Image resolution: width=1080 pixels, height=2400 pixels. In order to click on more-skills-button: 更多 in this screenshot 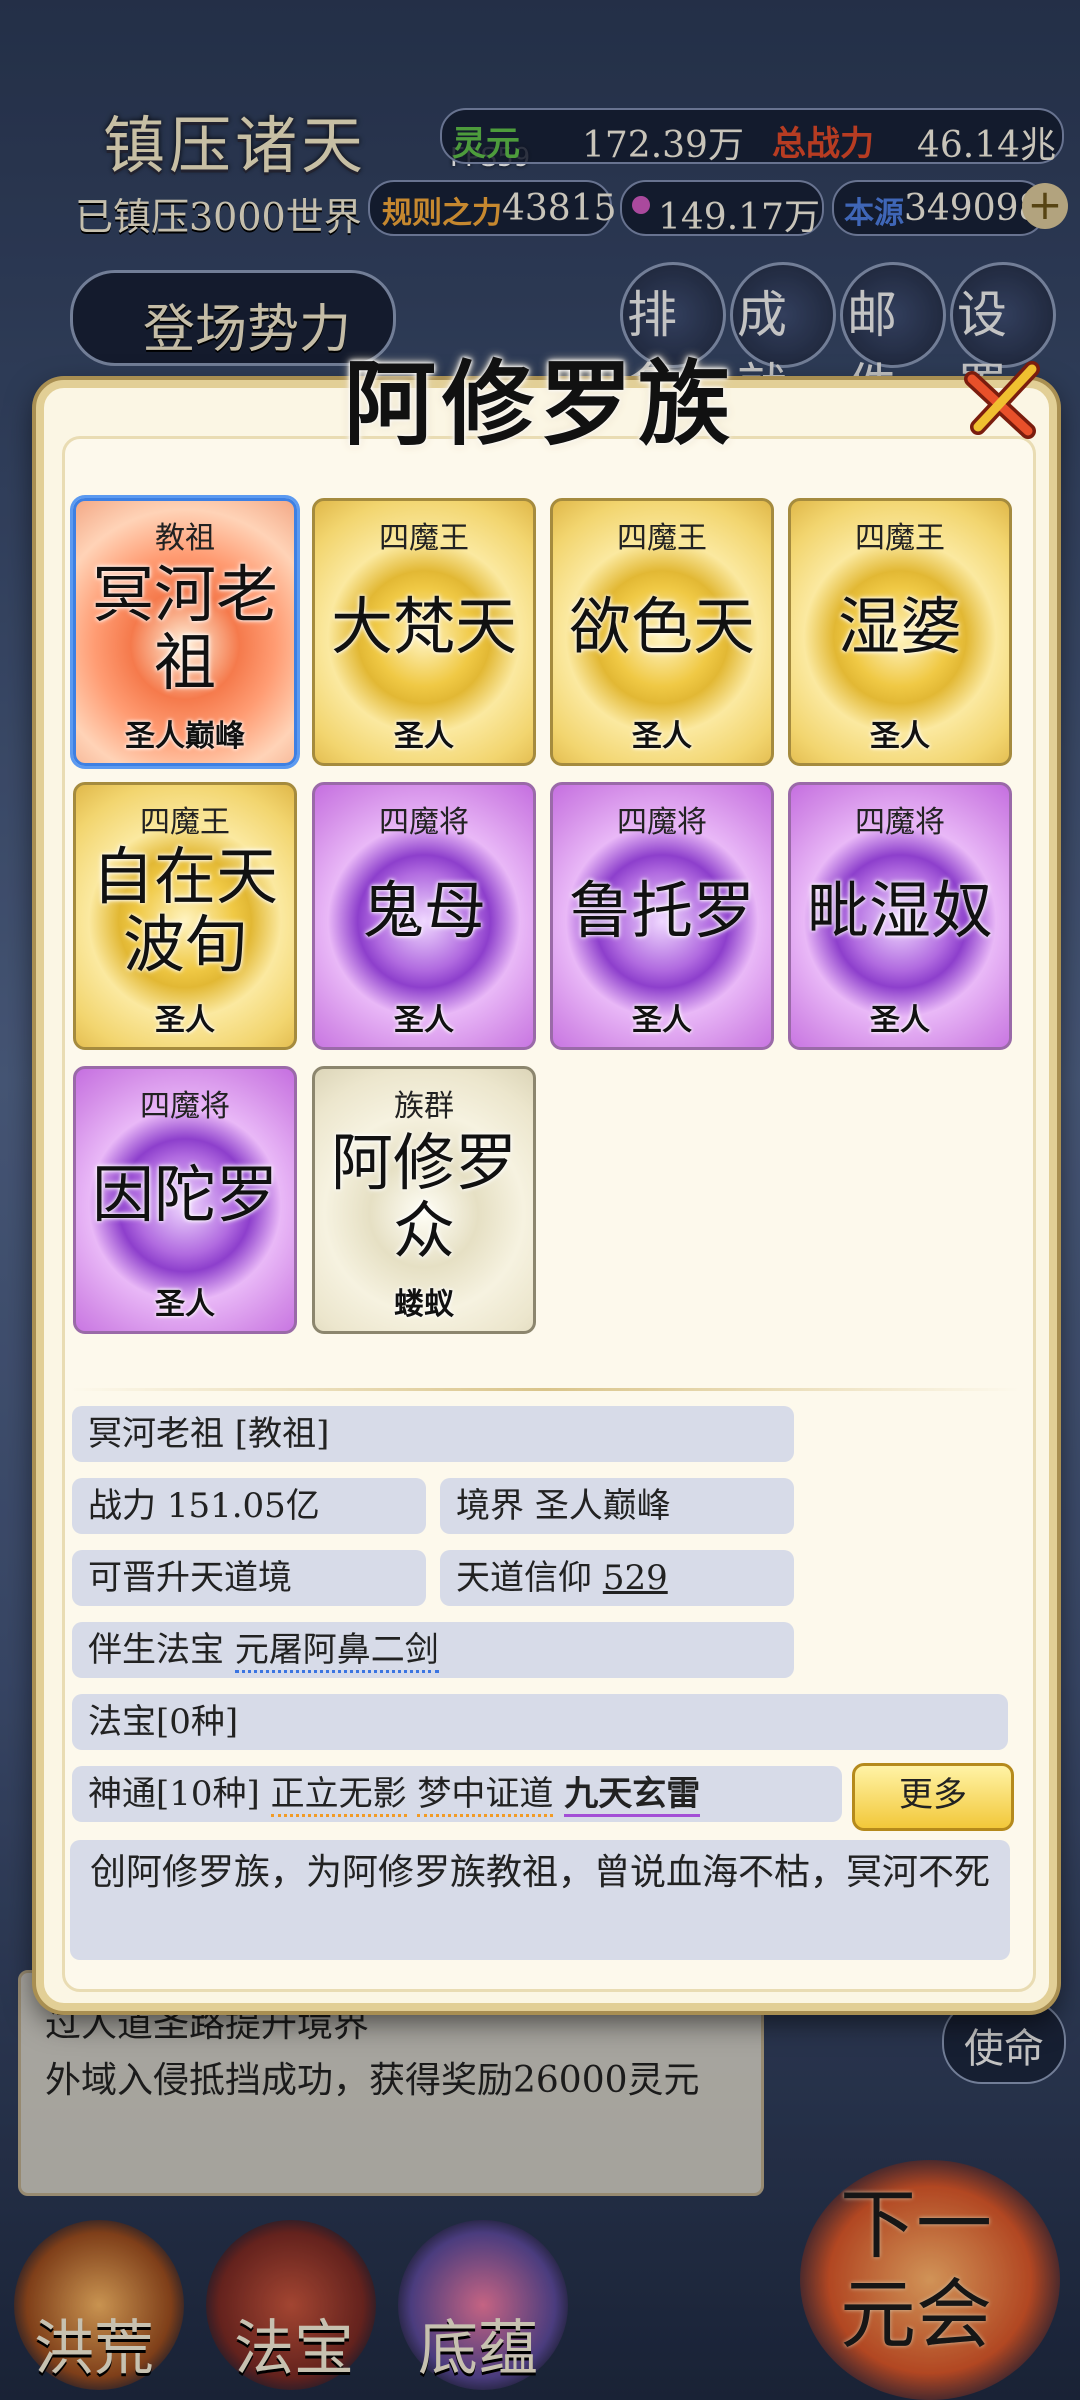, I will do `click(933, 1797)`.